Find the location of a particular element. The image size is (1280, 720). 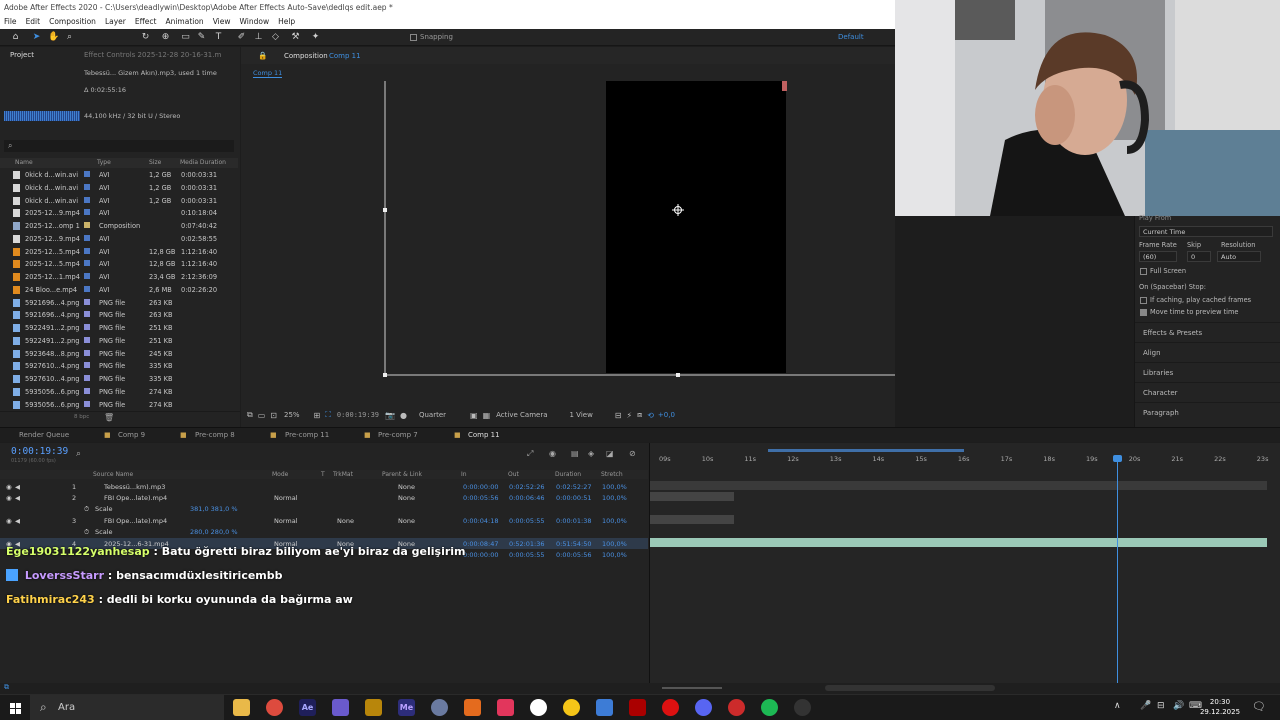

timeline-current-time: 0:00:19:39 is located at coordinates (39, 451).